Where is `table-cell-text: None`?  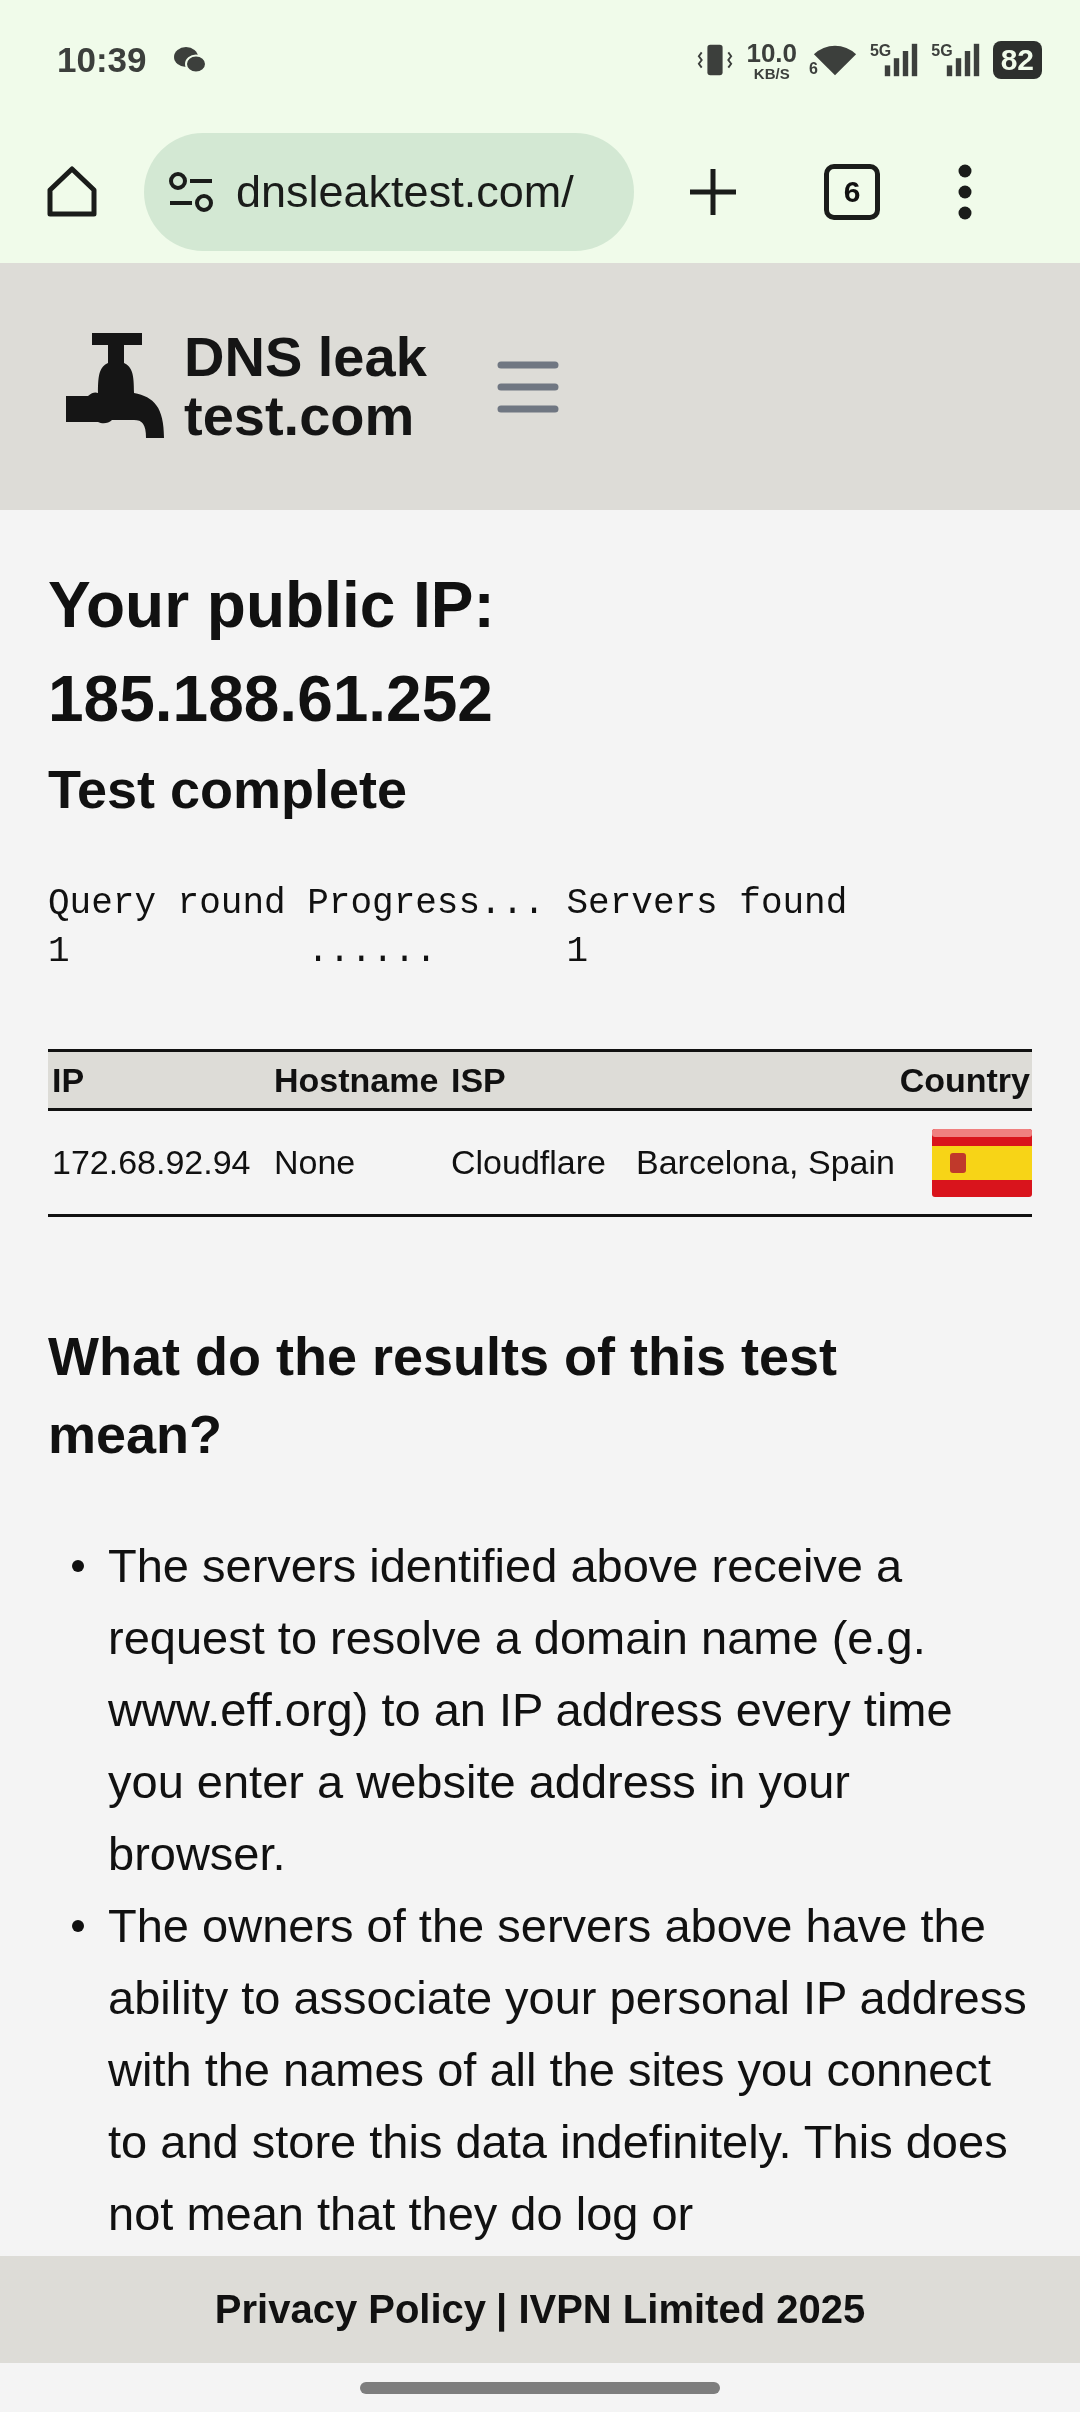 table-cell-text: None is located at coordinates (315, 1162).